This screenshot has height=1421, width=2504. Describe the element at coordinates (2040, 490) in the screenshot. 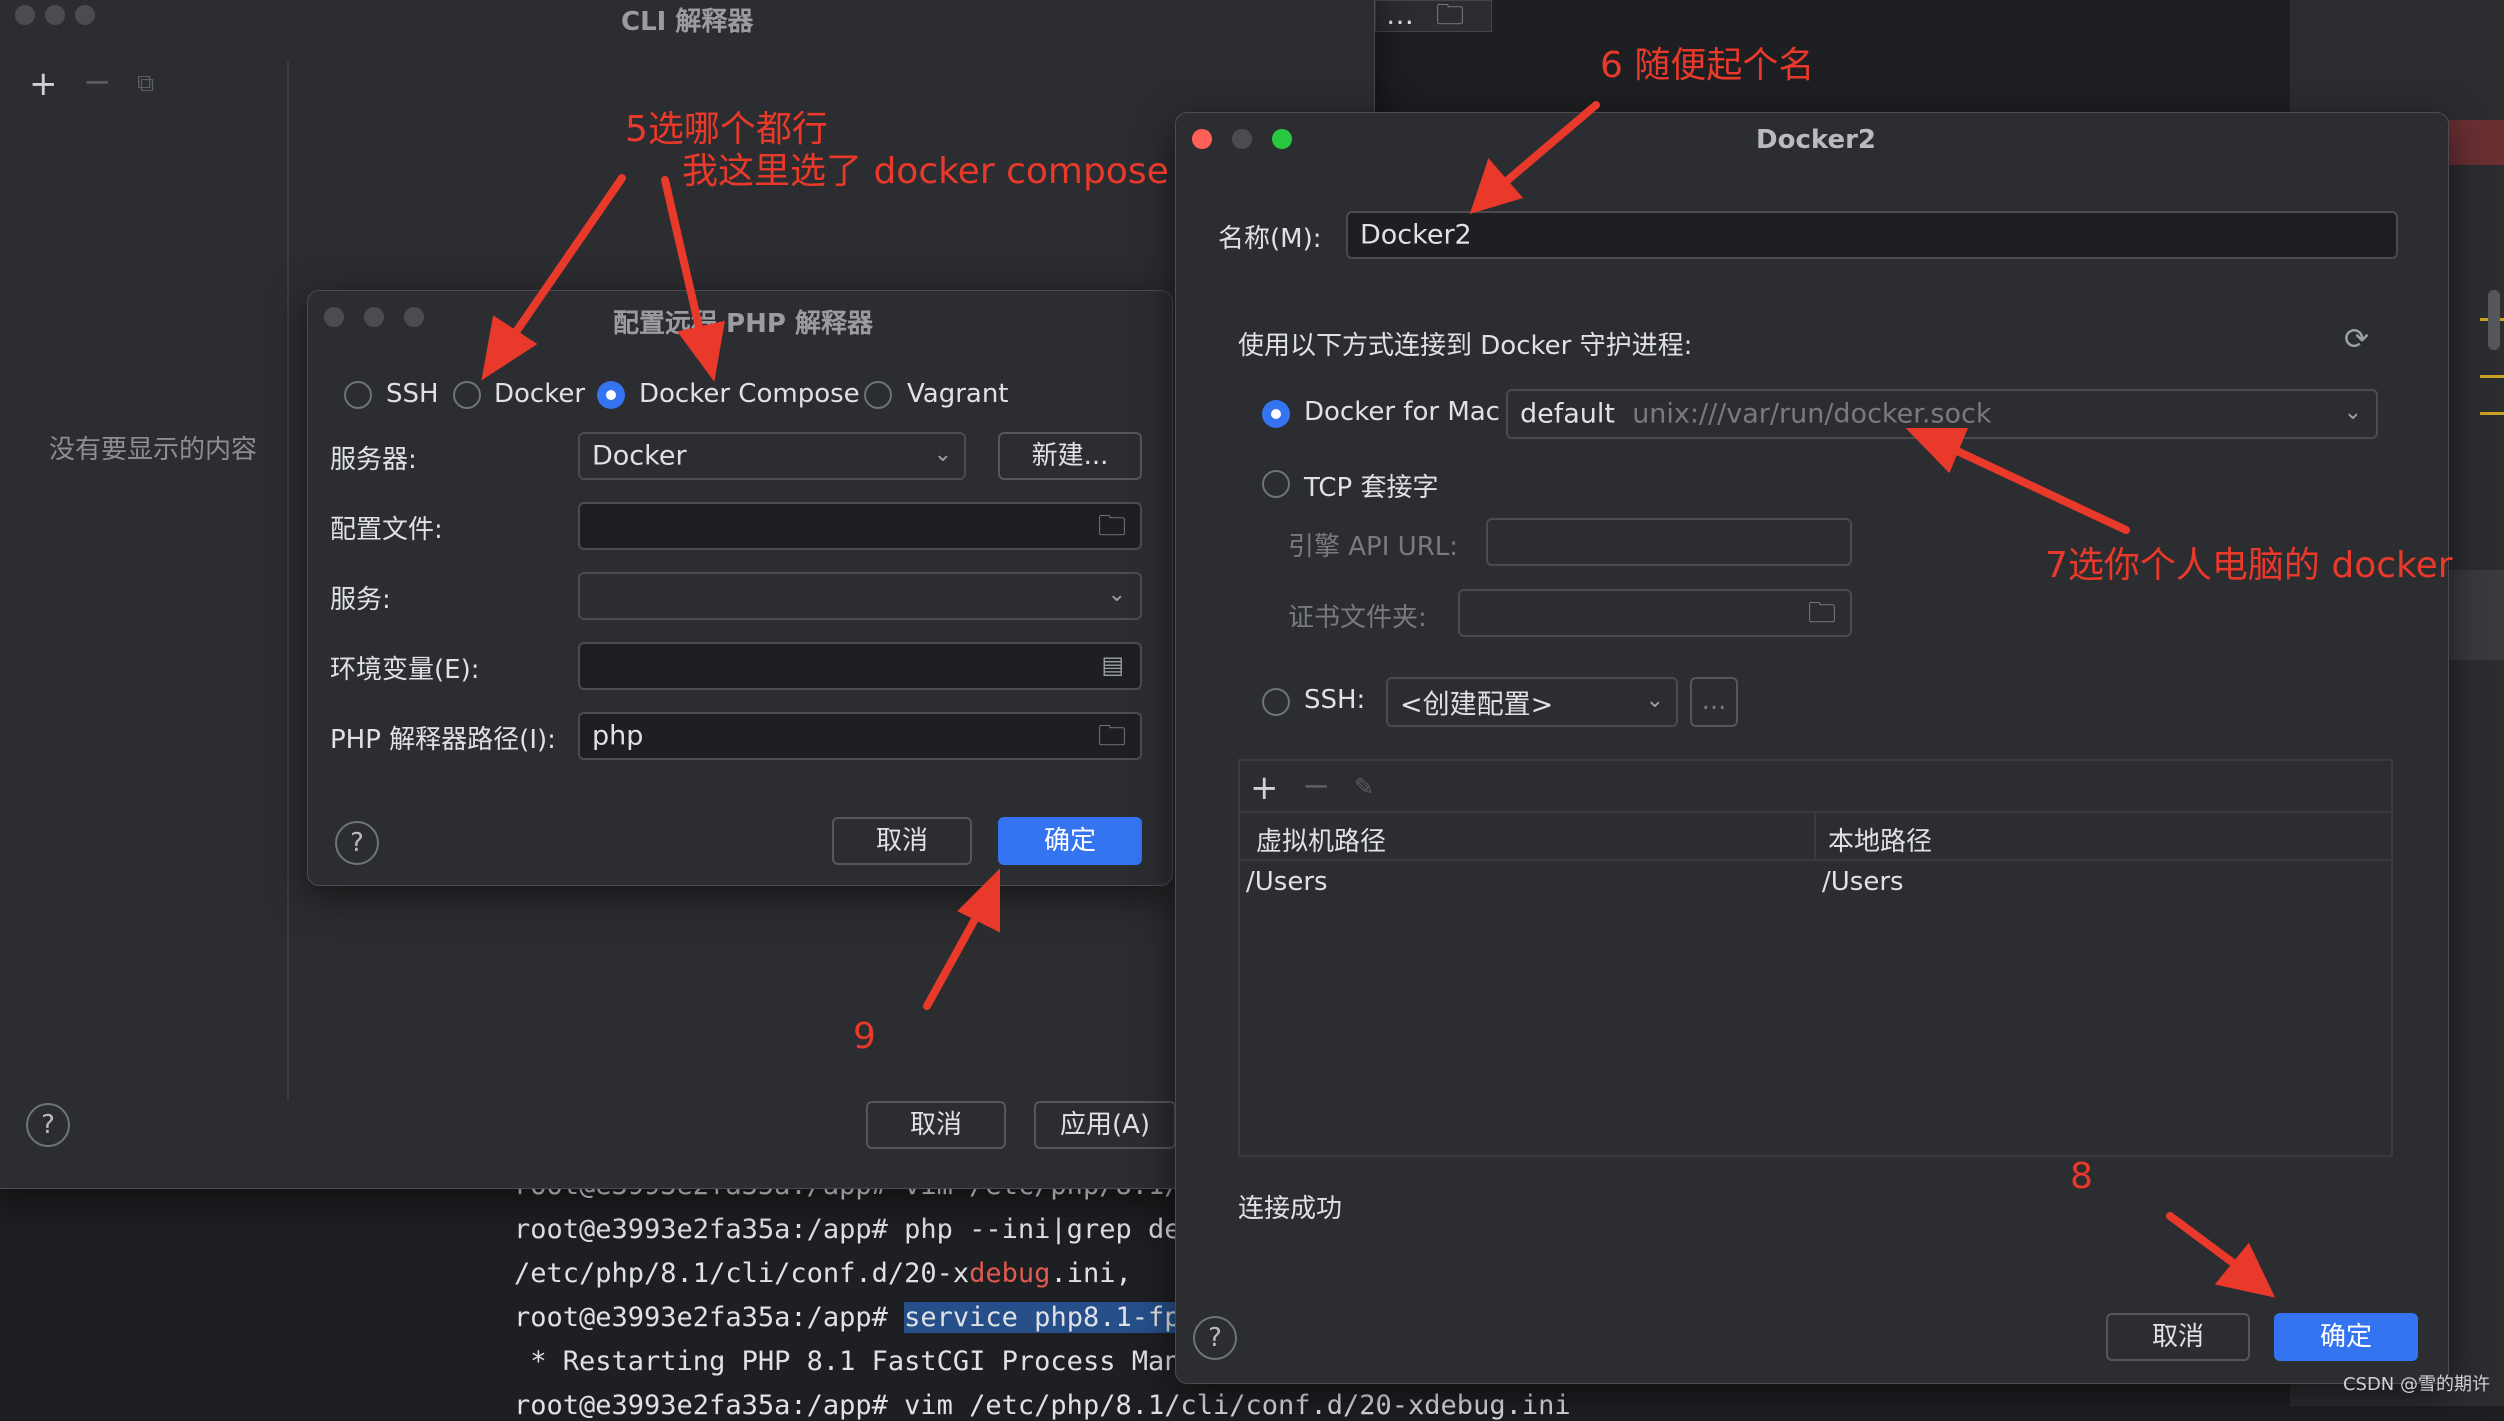

I see `arrow-step7` at that location.